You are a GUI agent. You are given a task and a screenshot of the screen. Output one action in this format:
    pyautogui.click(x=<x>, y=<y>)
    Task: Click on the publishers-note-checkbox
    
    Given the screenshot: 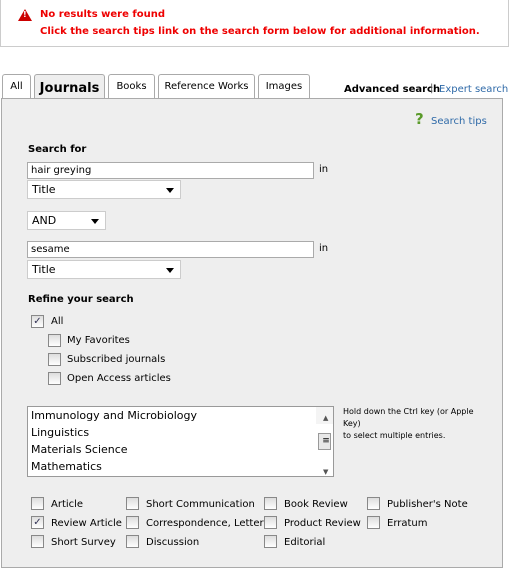 What is the action you would take?
    pyautogui.click(x=373, y=503)
    